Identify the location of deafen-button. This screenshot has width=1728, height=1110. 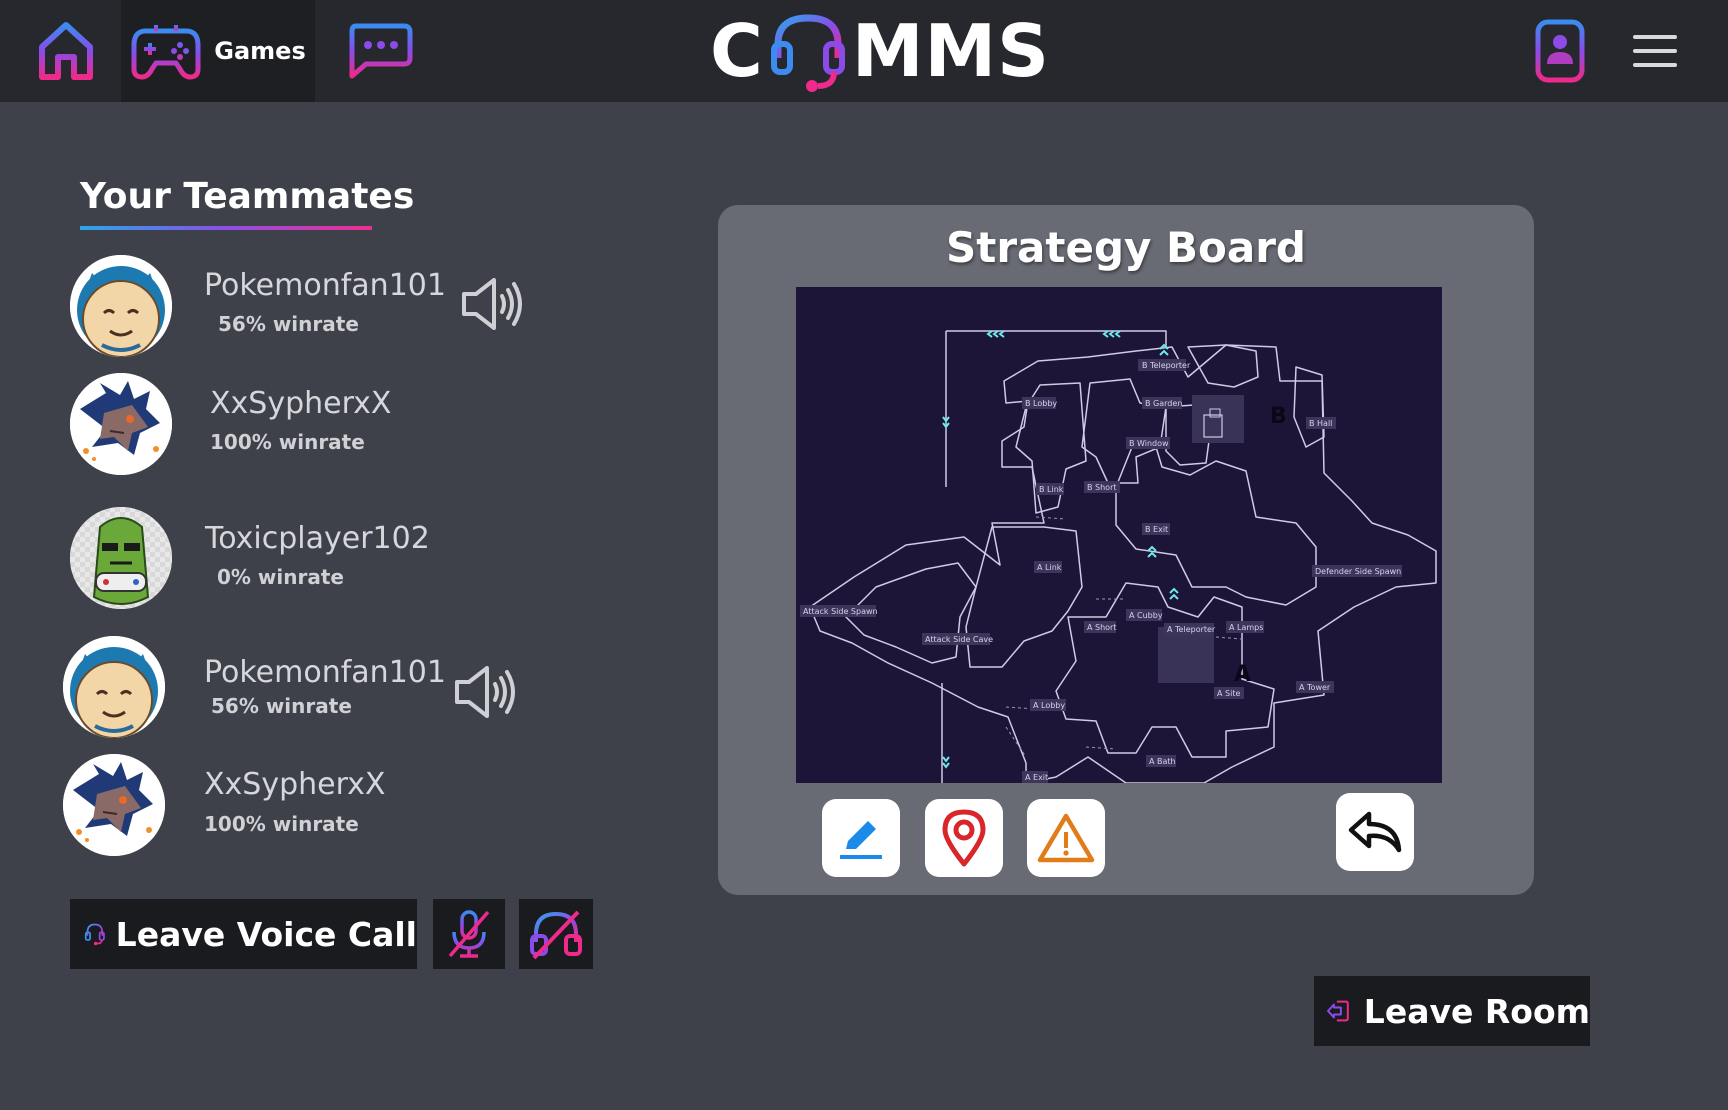
(556, 934).